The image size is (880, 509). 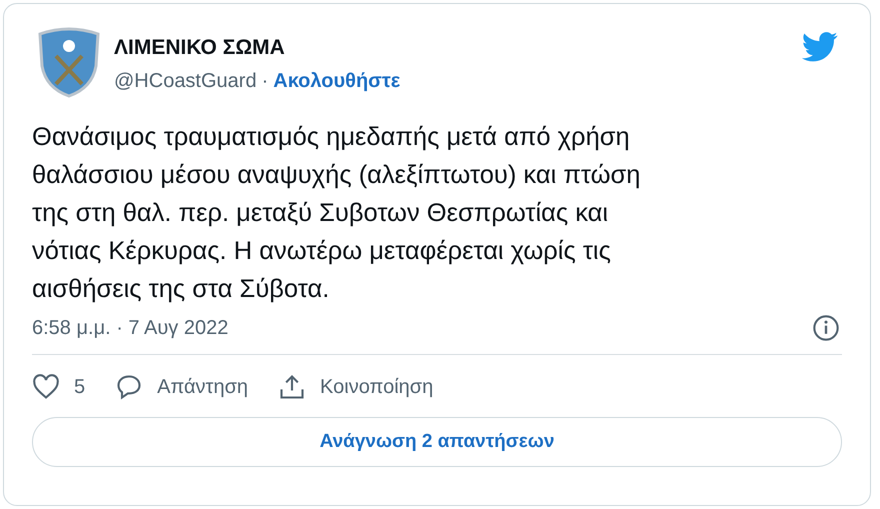 What do you see at coordinates (129, 387) in the screenshot?
I see `speech-bubble-icon` at bounding box center [129, 387].